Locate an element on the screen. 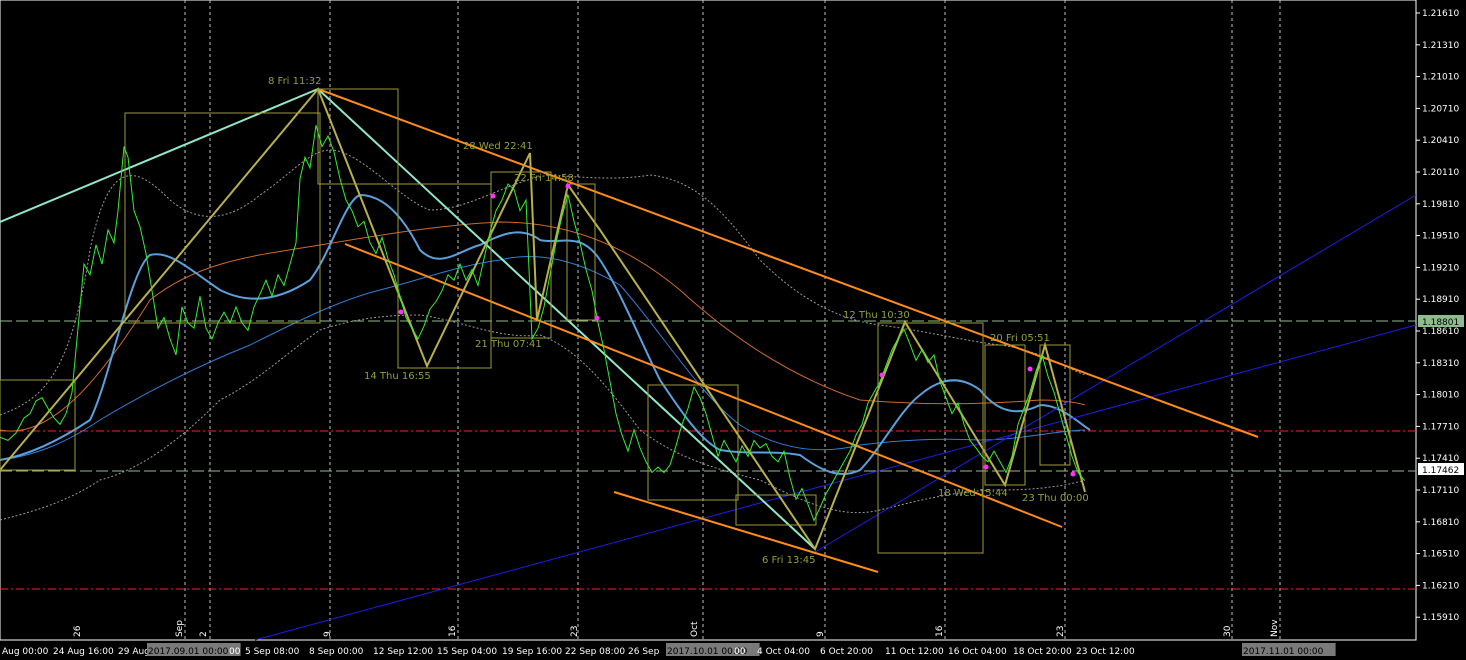 This screenshot has width=1466, height=660. price-tick-label: 1.16210 is located at coordinates (1440, 586).